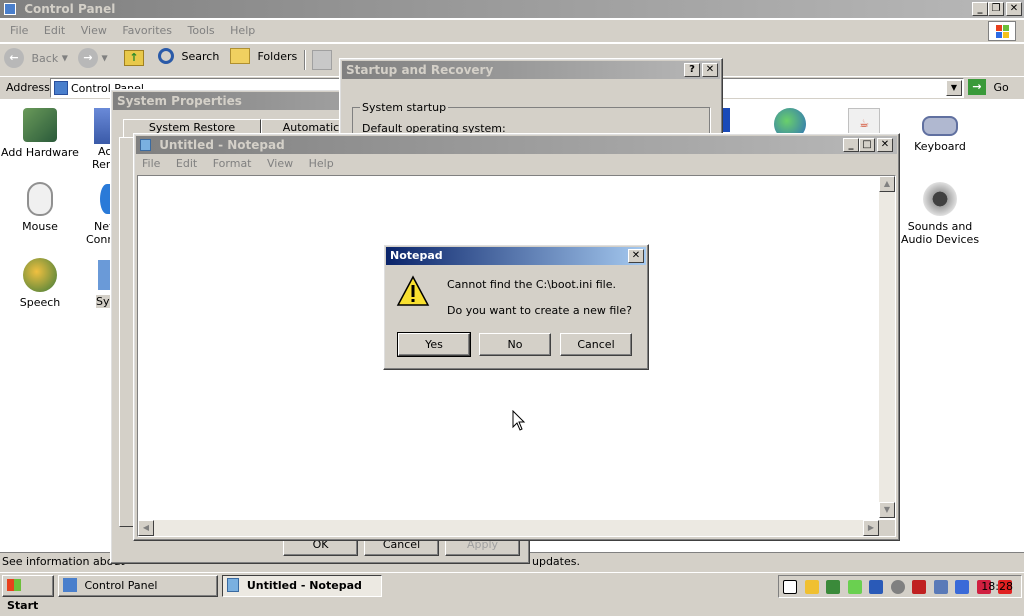 The image size is (1024, 616). I want to click on forward-button: → ▼, so click(97, 60).